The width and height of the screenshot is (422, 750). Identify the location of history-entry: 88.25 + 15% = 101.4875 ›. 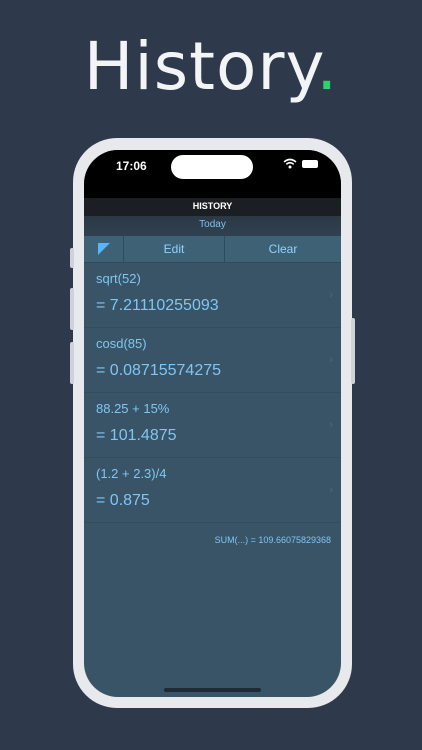
(212, 425).